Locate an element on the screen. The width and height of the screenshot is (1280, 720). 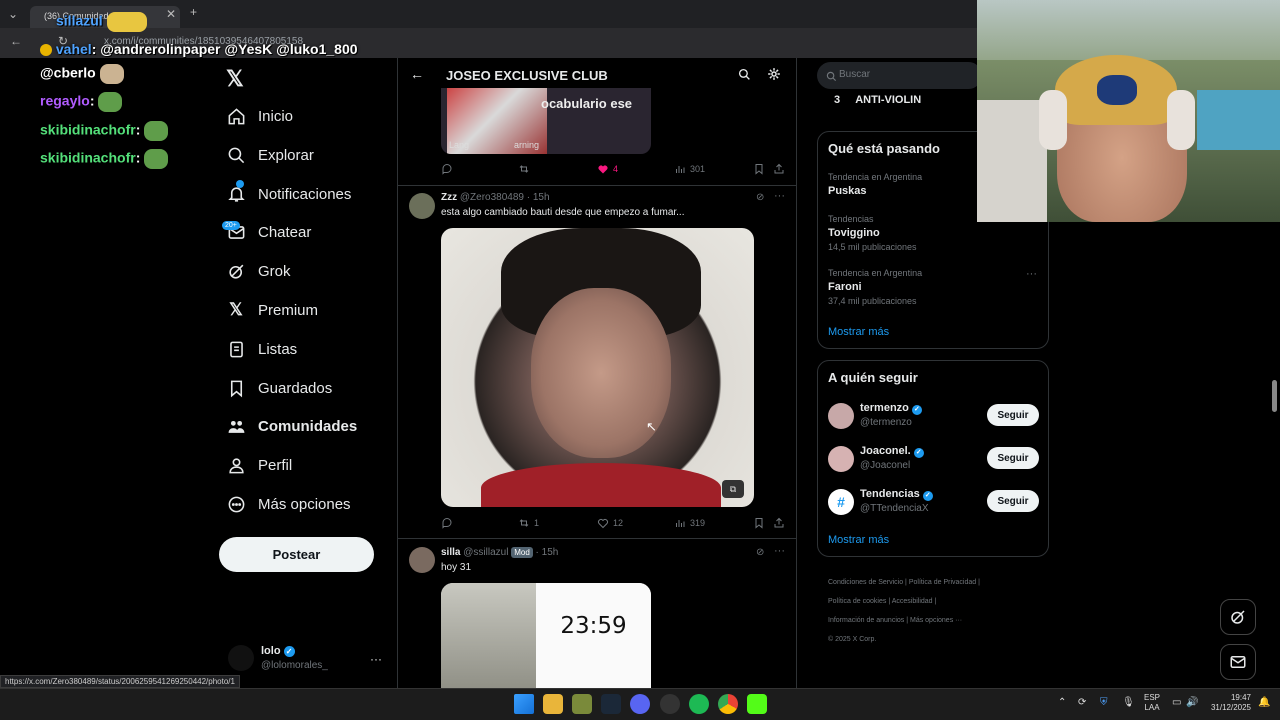
nav-item-guardados: Guardados is located at coordinates (279, 388).